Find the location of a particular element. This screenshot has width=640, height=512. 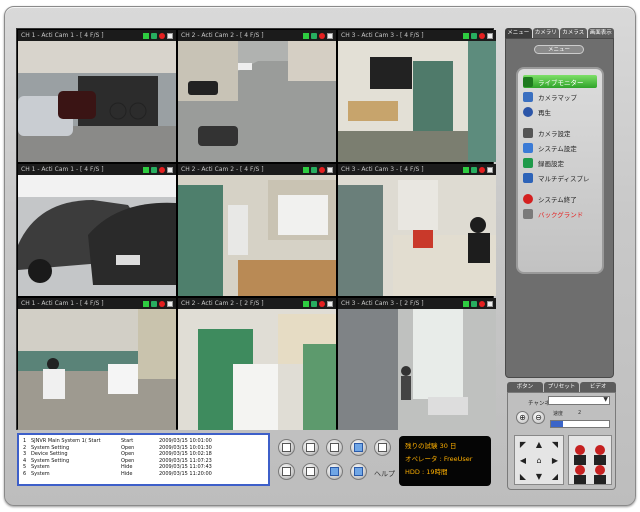

camera-view-1: CH 1 - Acti Cam 1 - [ 4 F/S ] is located at coordinates (97, 96).